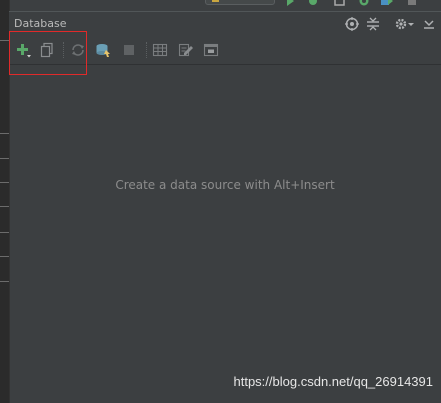 The width and height of the screenshot is (441, 403). What do you see at coordinates (290, 3) in the screenshot?
I see `run-icon` at bounding box center [290, 3].